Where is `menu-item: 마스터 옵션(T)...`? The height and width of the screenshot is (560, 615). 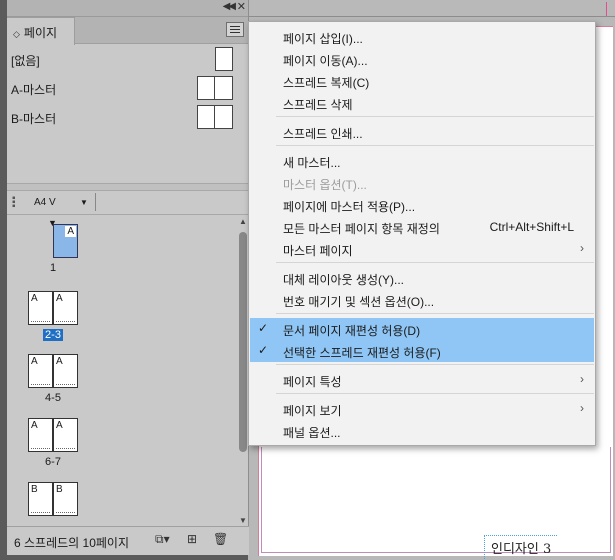 menu-item: 마스터 옵션(T)... is located at coordinates (422, 183).